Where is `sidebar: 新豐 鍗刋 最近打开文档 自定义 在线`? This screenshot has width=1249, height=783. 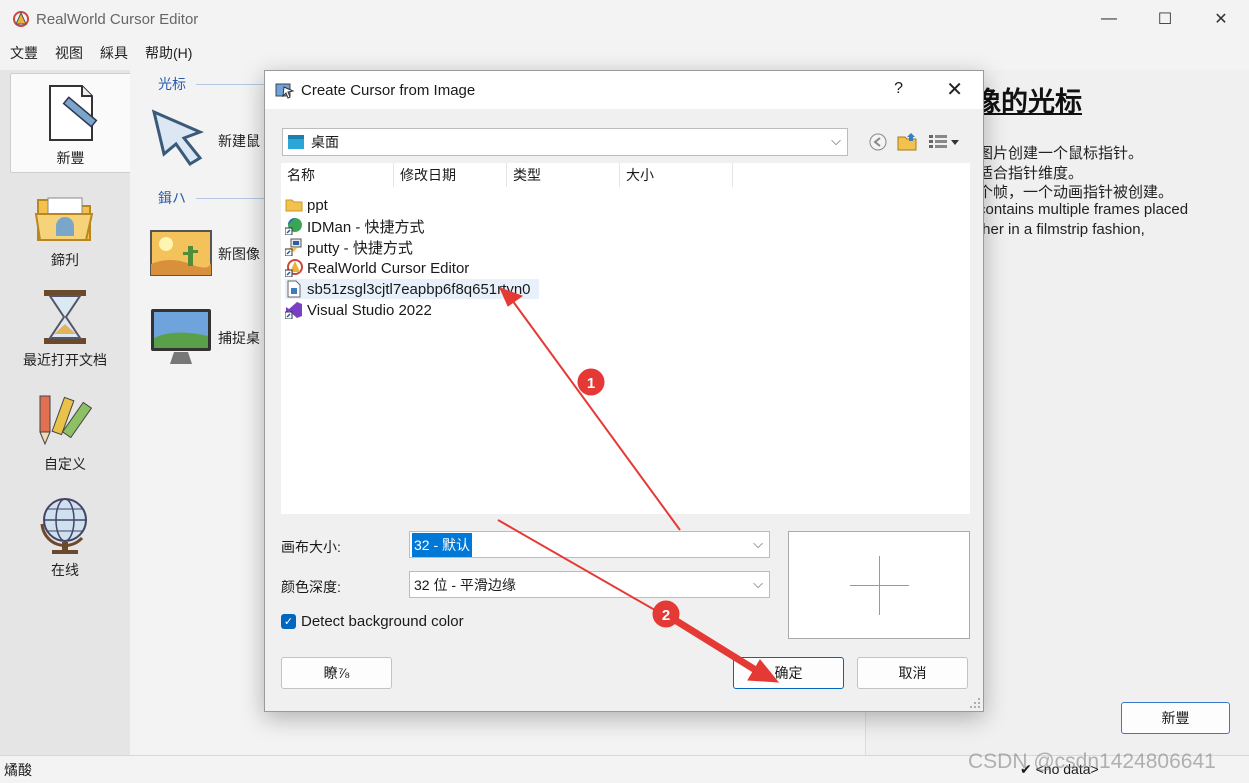
sidebar: 新豐 鍗刋 最近打开文档 自定义 在线 is located at coordinates (65, 412).